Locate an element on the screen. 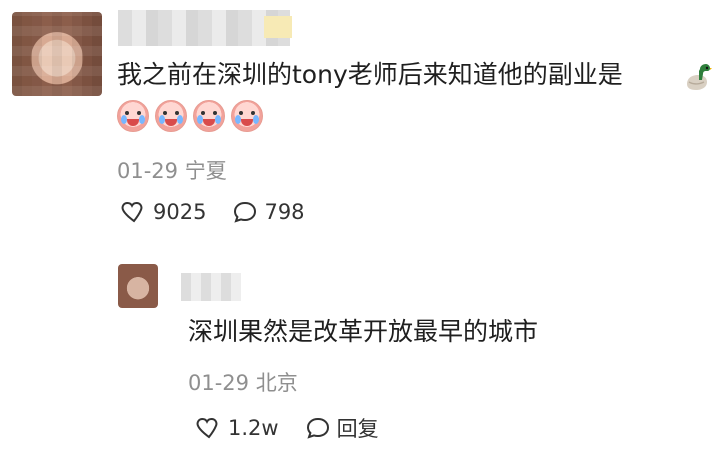  reply-count: 798 is located at coordinates (284, 212).